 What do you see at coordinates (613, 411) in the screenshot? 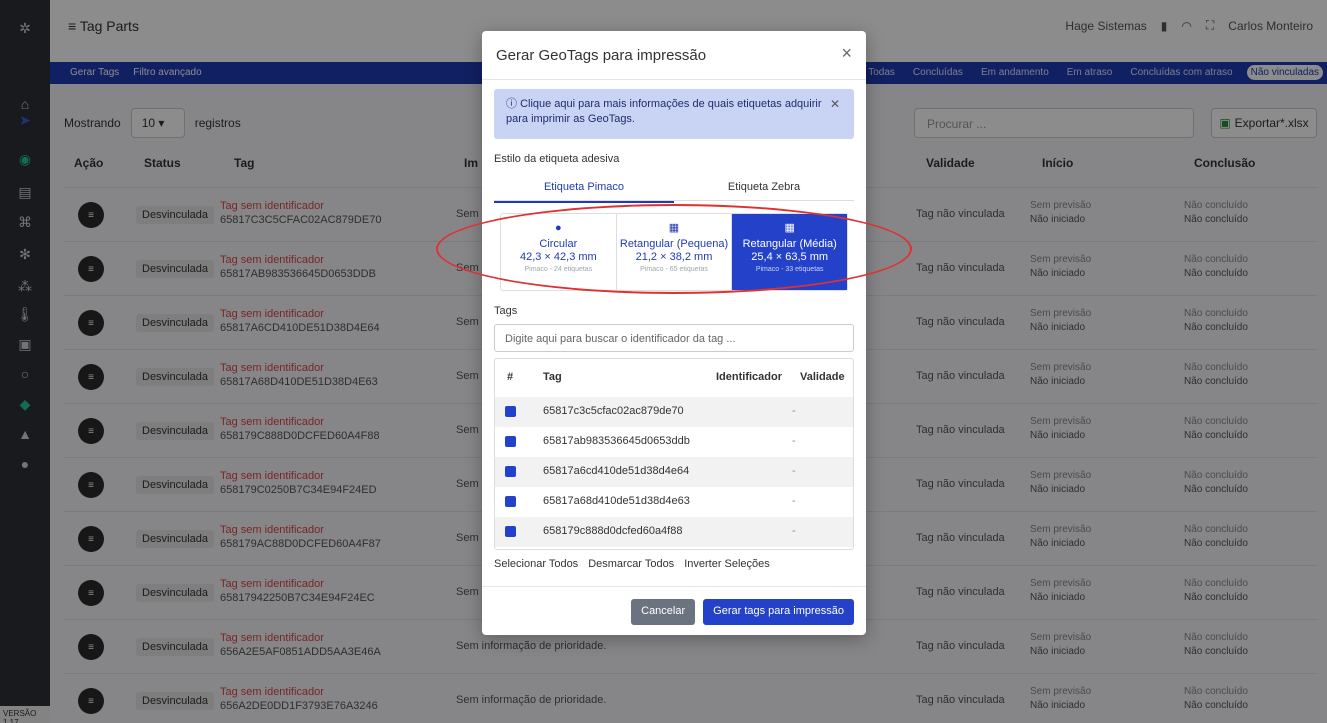
I see `tag-id: 65817c3c5cfac02ac879de70` at bounding box center [613, 411].